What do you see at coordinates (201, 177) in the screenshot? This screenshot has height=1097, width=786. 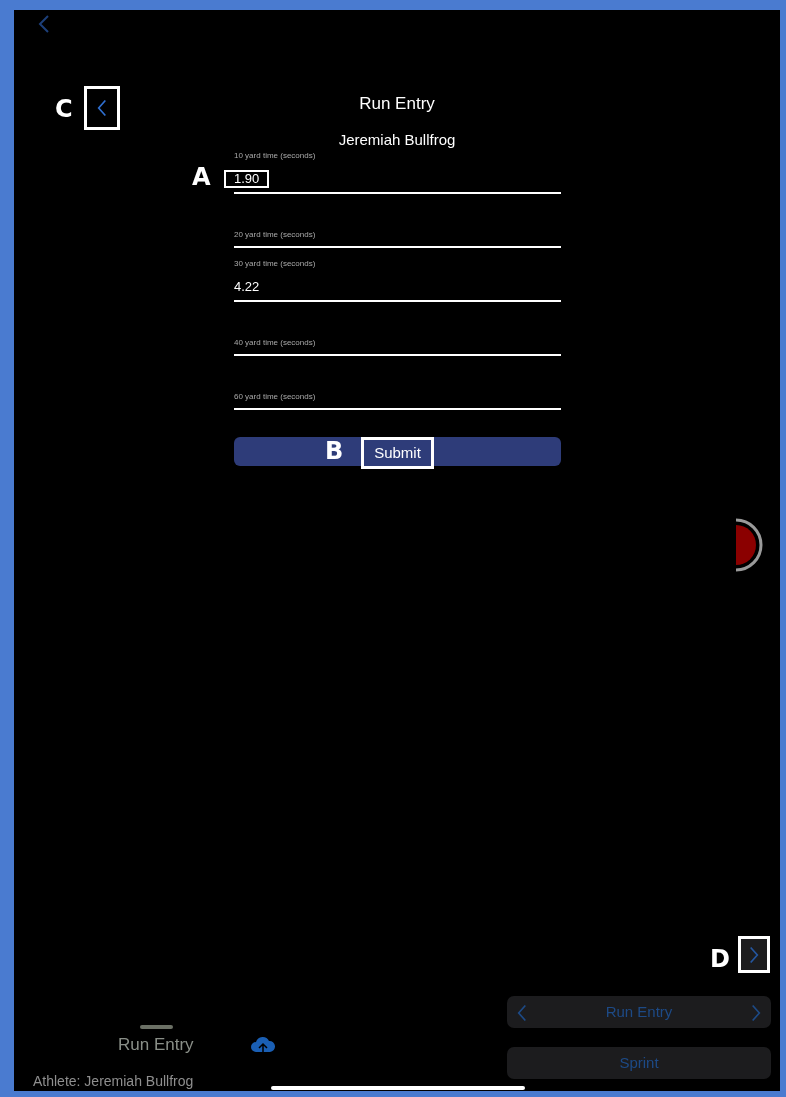 I see `annotation-letter: A` at bounding box center [201, 177].